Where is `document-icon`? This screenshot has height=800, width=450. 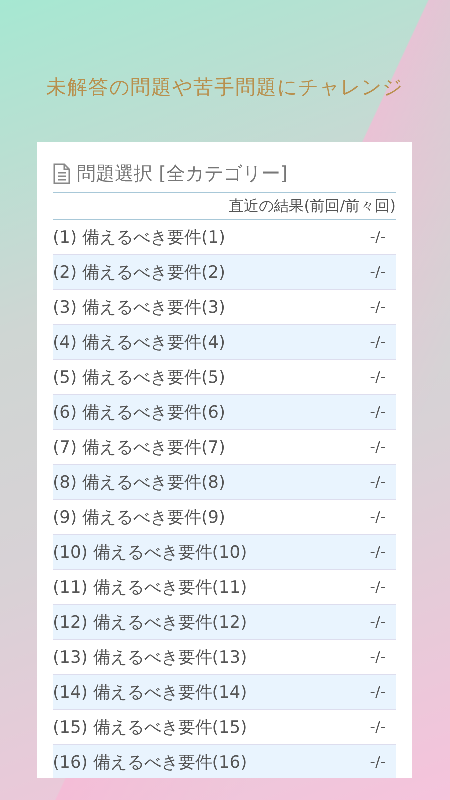 document-icon is located at coordinates (62, 174).